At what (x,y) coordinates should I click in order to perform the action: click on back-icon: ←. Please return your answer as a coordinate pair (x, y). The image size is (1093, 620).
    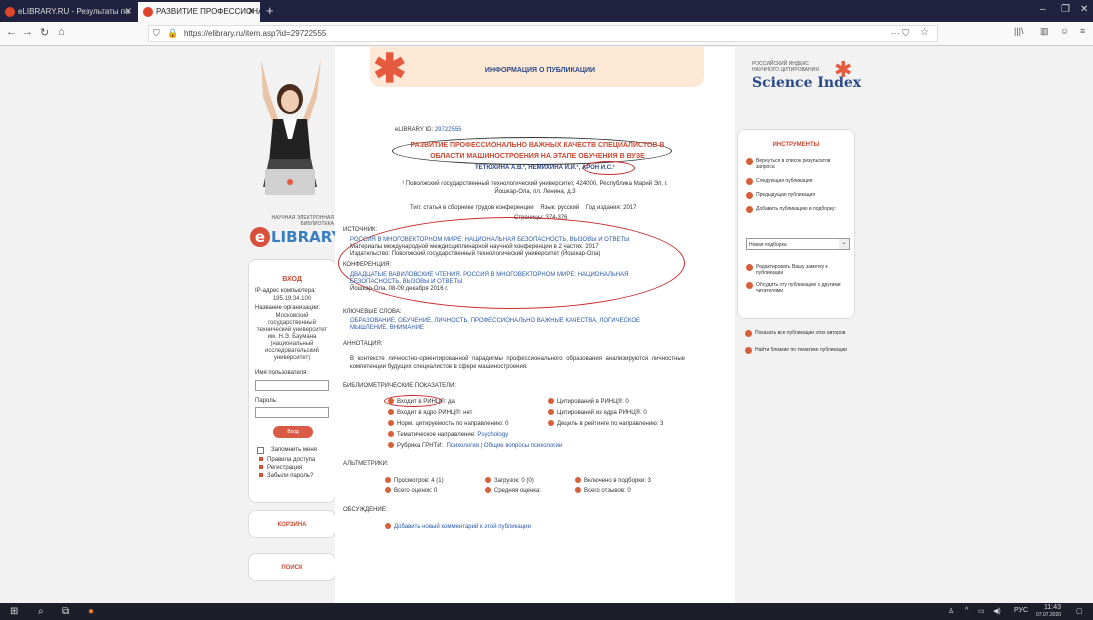
    Looking at the image, I should click on (11, 32).